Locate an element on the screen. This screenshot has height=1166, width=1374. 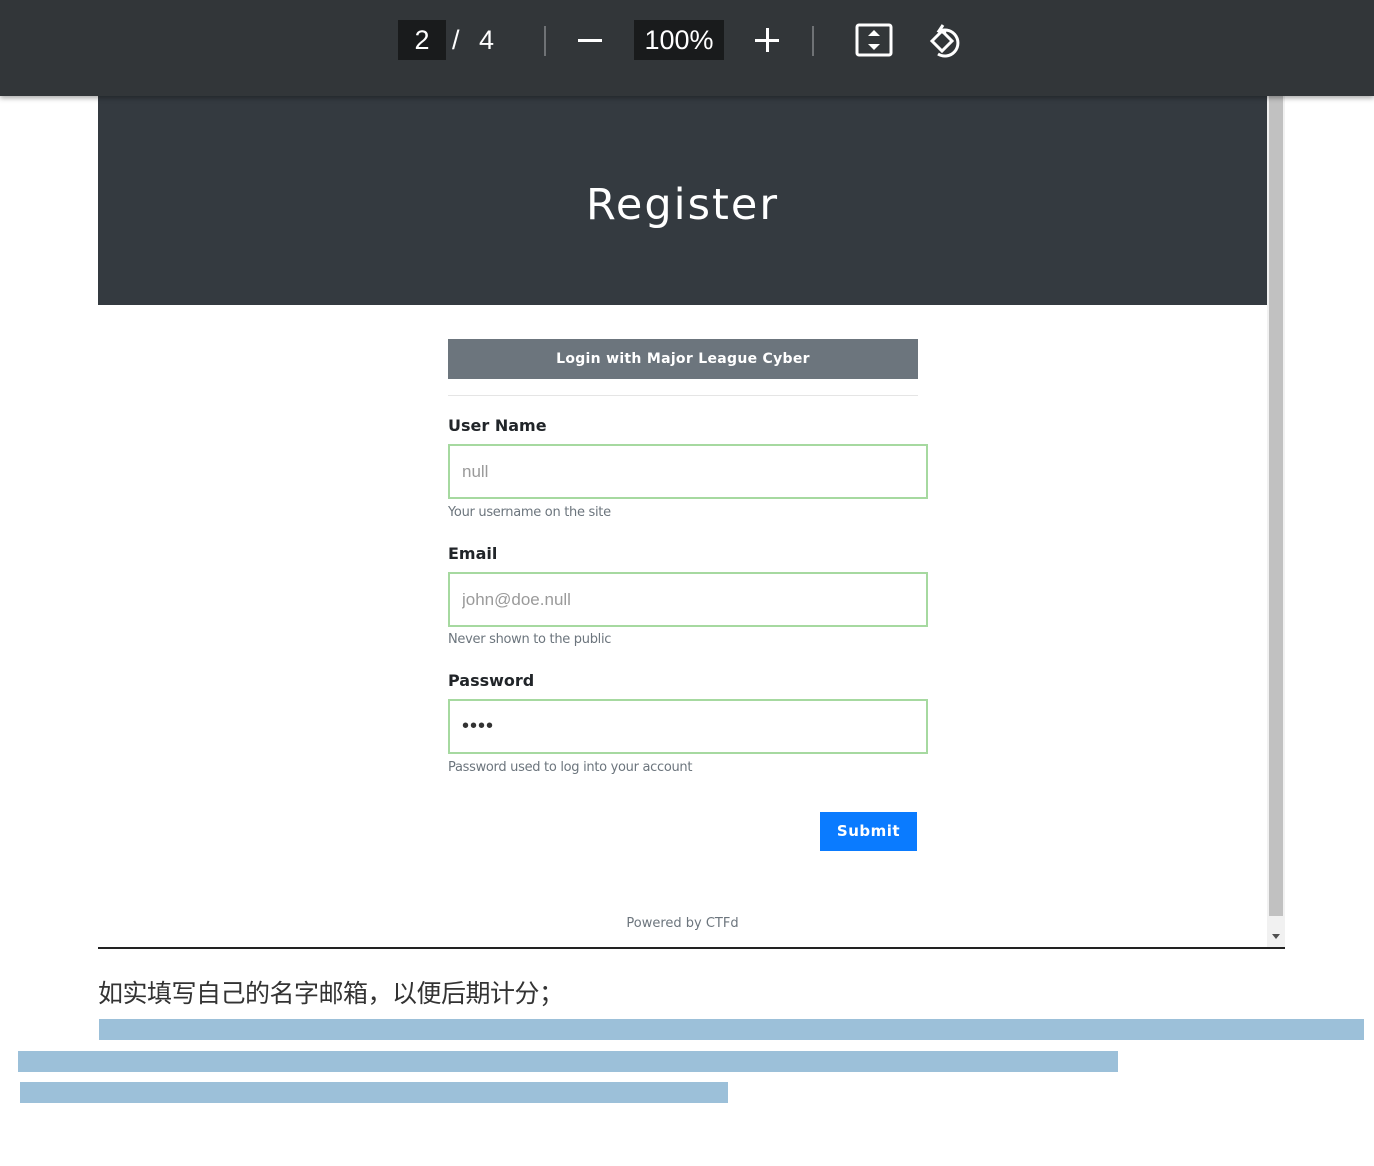
page-total: 4 is located at coordinates (487, 40).